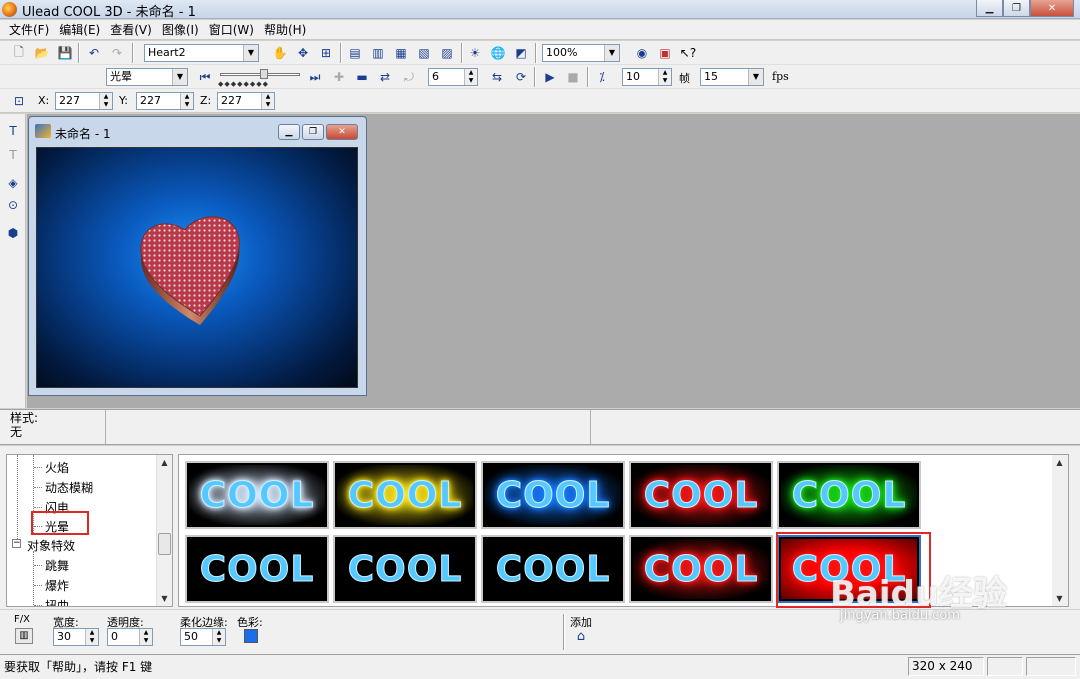  What do you see at coordinates (521, 77) in the screenshot?
I see `refresh-icon: ⟳` at bounding box center [521, 77].